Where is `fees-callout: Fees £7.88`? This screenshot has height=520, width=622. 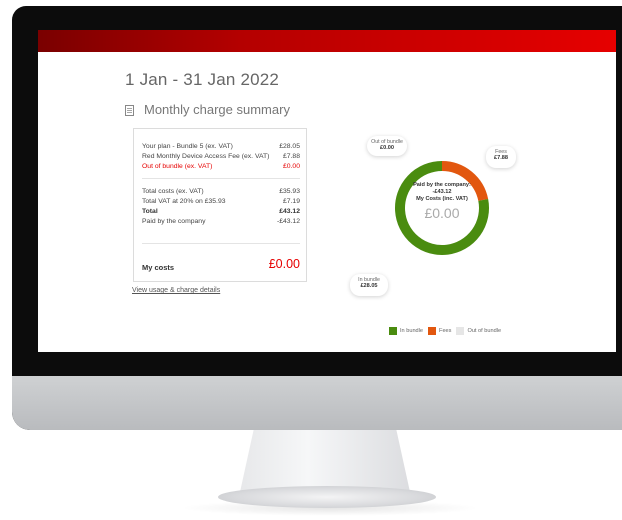
fees-callout: Fees £7.88 is located at coordinates (501, 157).